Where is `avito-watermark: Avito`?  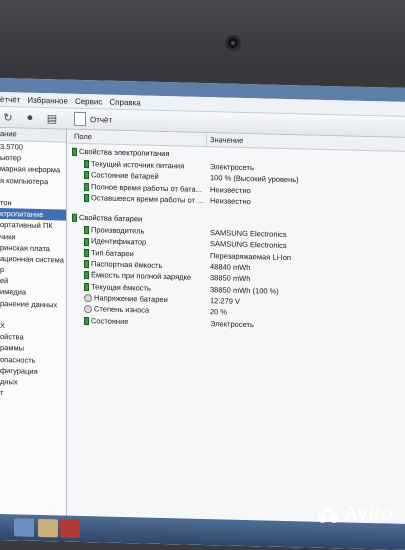
avito-watermark: Avito is located at coordinates (355, 514).